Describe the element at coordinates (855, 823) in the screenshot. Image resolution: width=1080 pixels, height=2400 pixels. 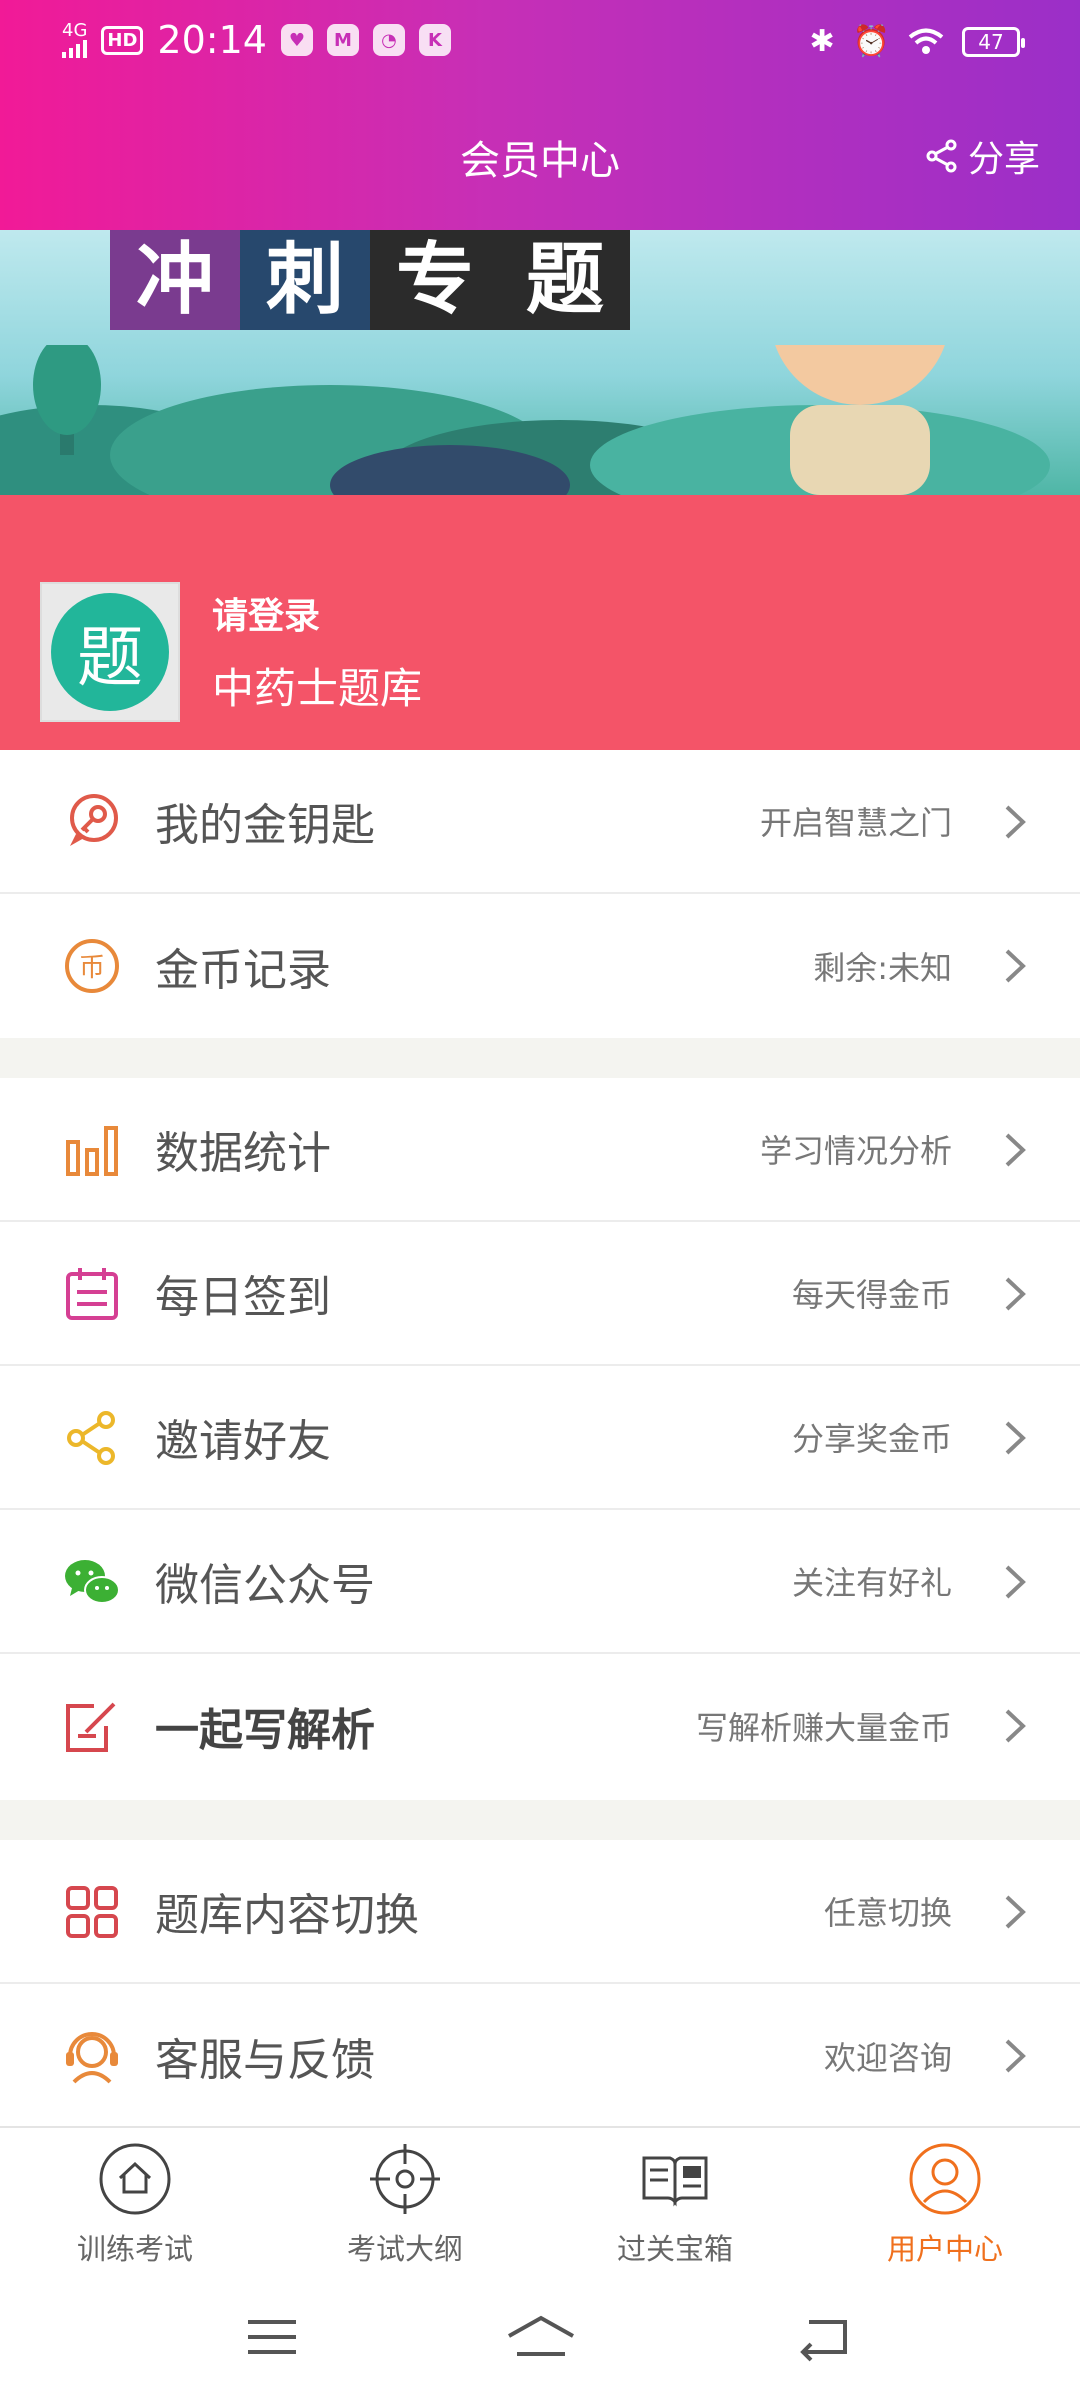
I see `menu-hint: 开启智慧之门` at that location.